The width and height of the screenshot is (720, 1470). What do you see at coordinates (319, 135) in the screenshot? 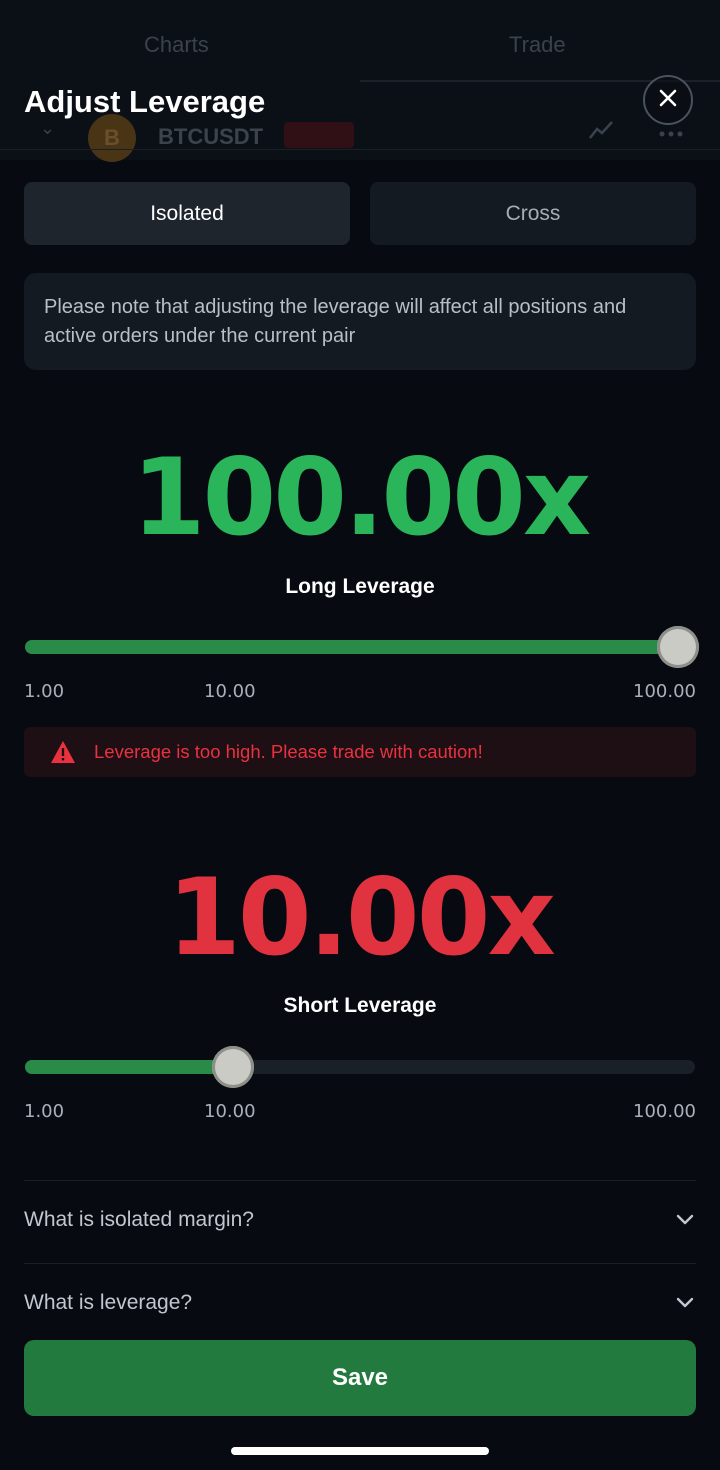
I see `bg-change-badge` at bounding box center [319, 135].